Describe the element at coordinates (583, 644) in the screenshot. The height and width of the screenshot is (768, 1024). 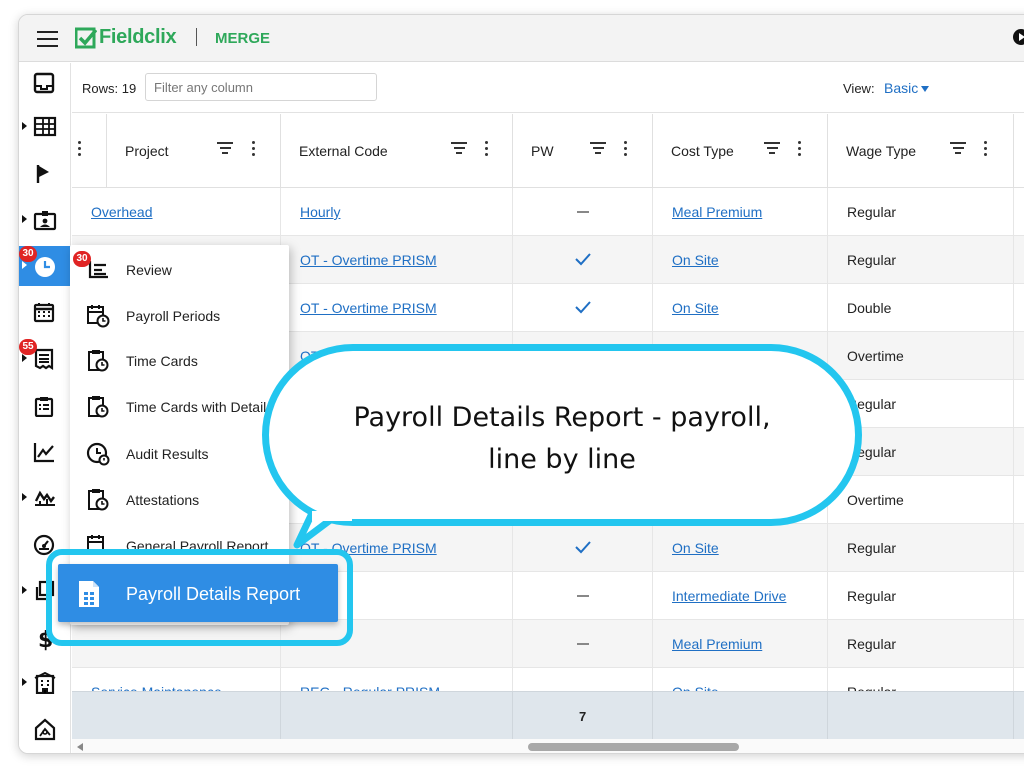
I see `dash-icon` at that location.